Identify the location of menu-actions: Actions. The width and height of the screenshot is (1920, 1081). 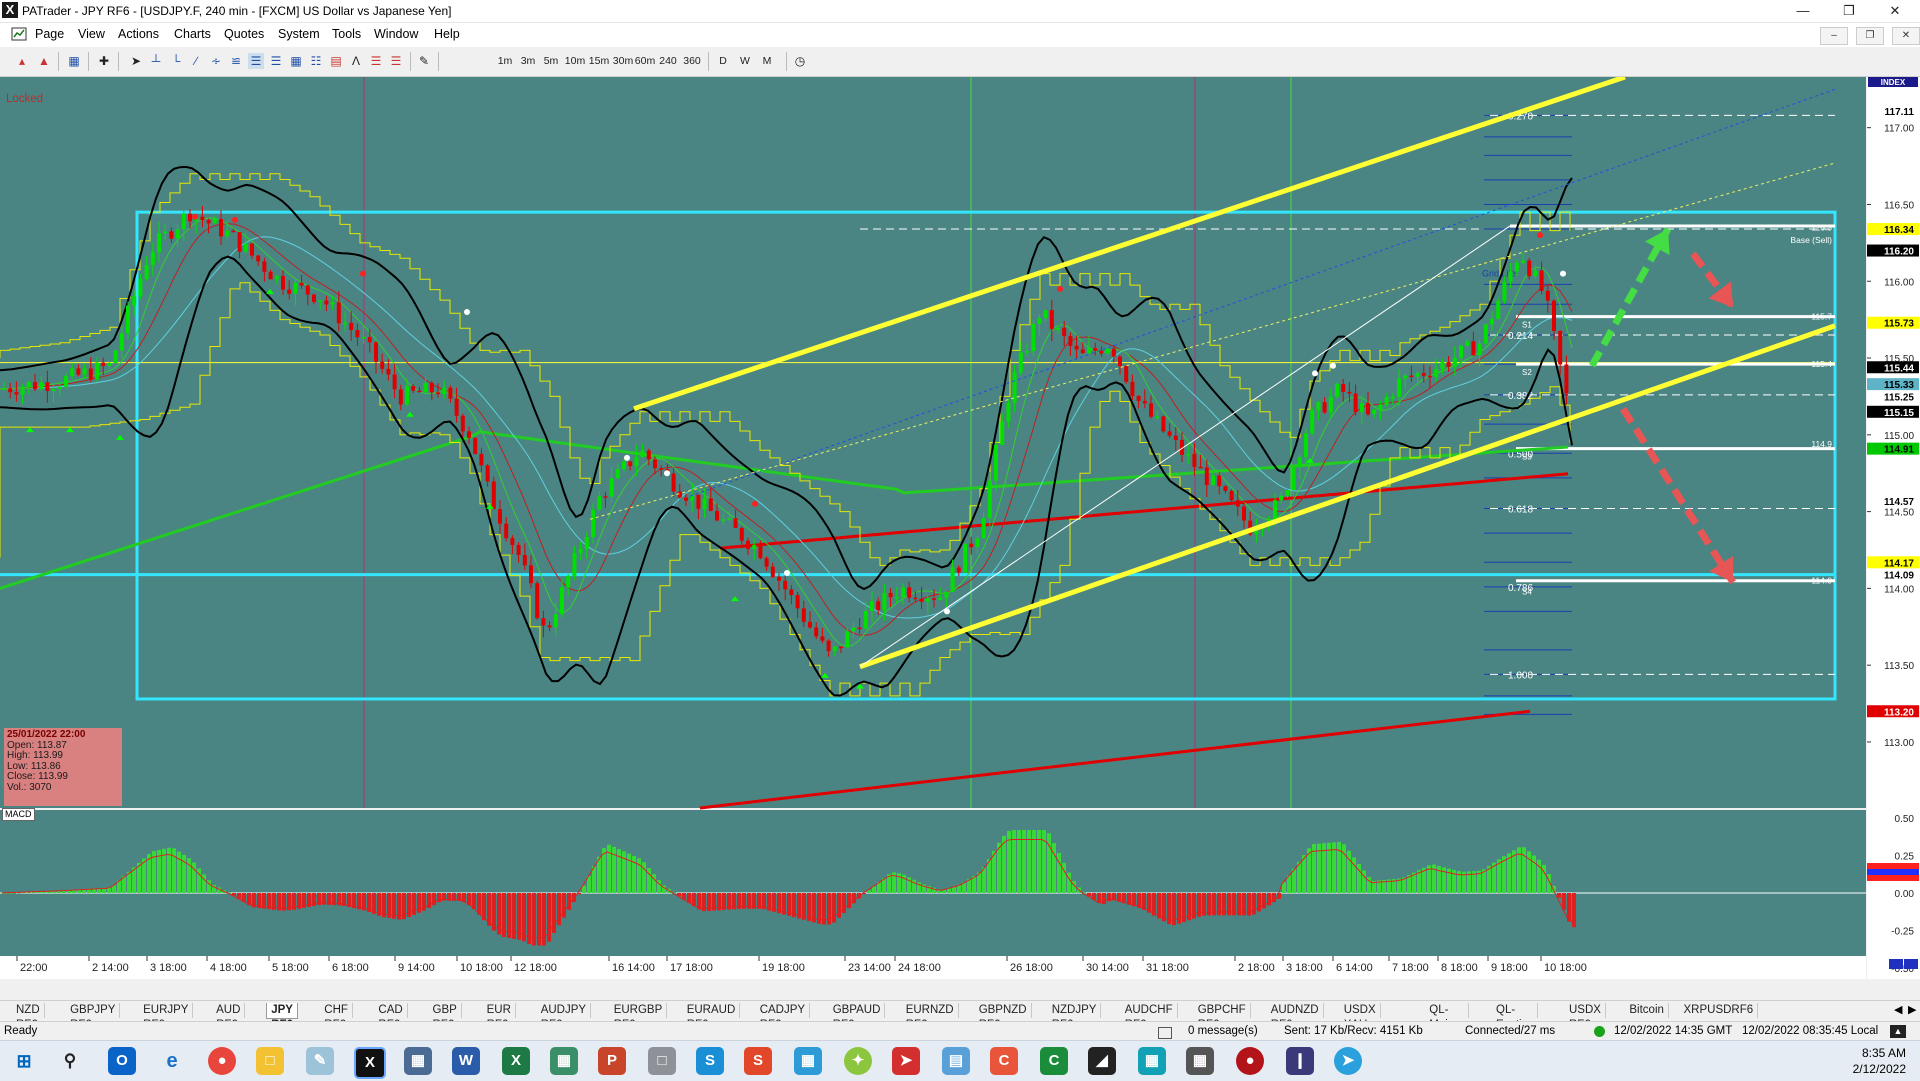
(138, 34).